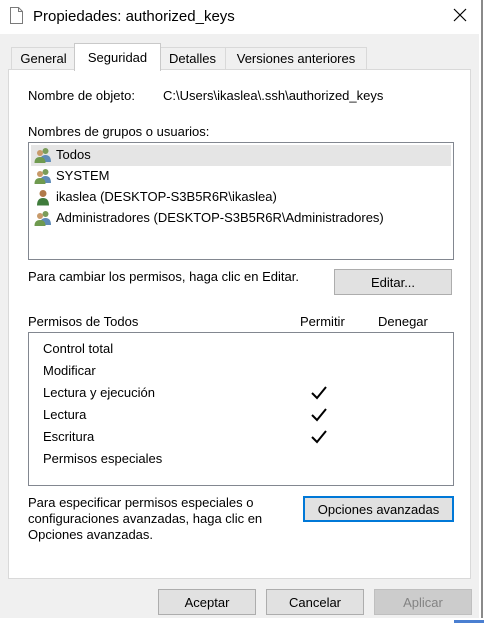 This screenshot has height=626, width=484. What do you see at coordinates (403, 321) in the screenshot?
I see `deny-column-header: Denegar` at bounding box center [403, 321].